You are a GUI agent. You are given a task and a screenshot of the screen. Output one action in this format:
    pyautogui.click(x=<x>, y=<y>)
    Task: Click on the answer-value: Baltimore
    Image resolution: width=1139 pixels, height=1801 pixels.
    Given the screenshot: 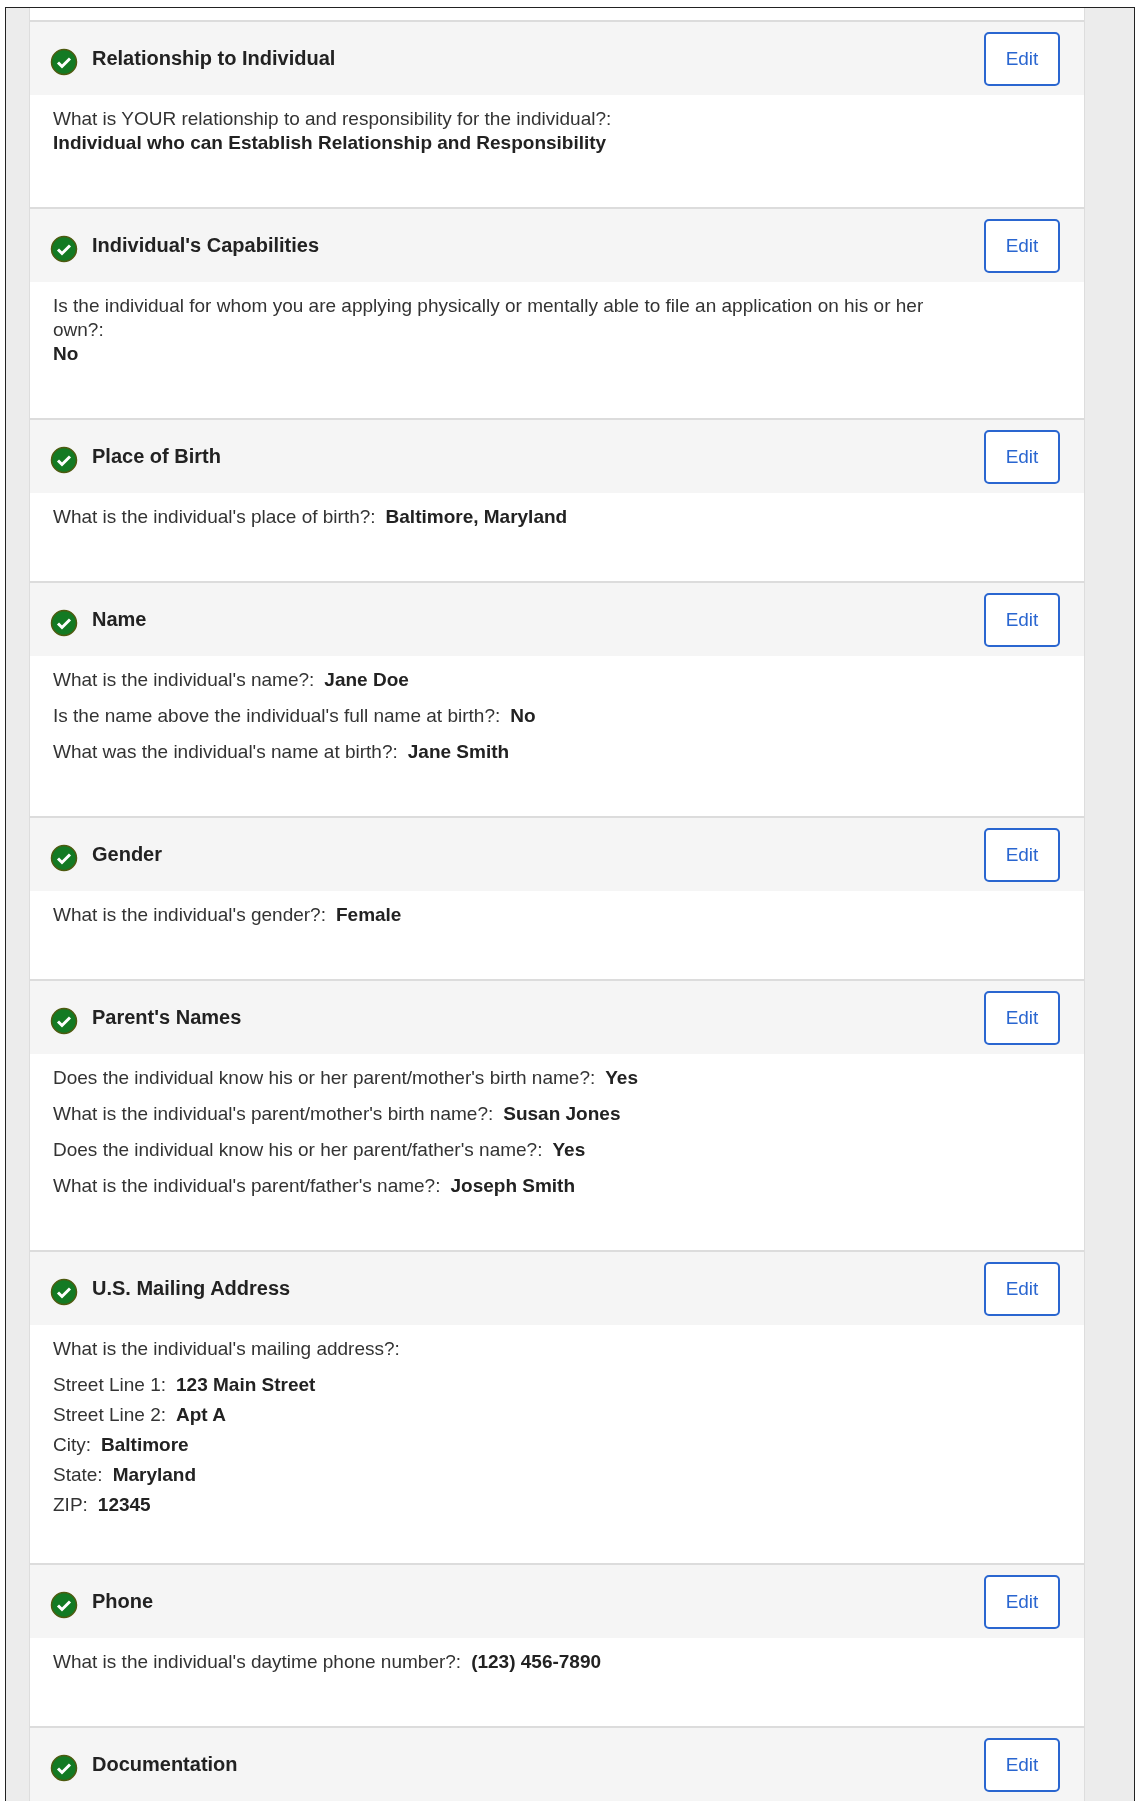 What is the action you would take?
    pyautogui.click(x=145, y=1445)
    